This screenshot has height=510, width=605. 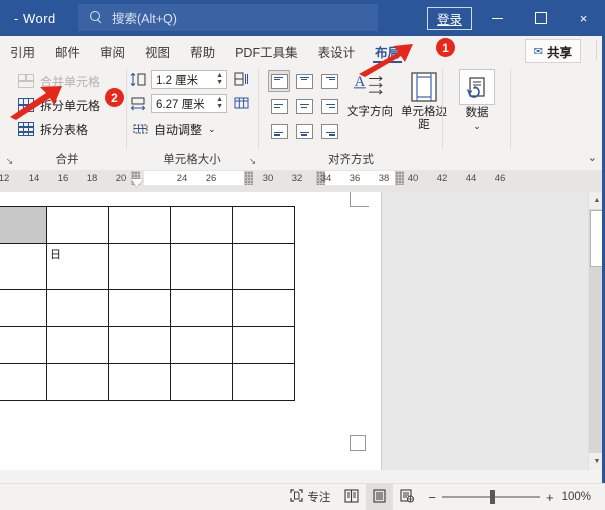 I want to click on zoom-in-button: +, so click(x=550, y=497).